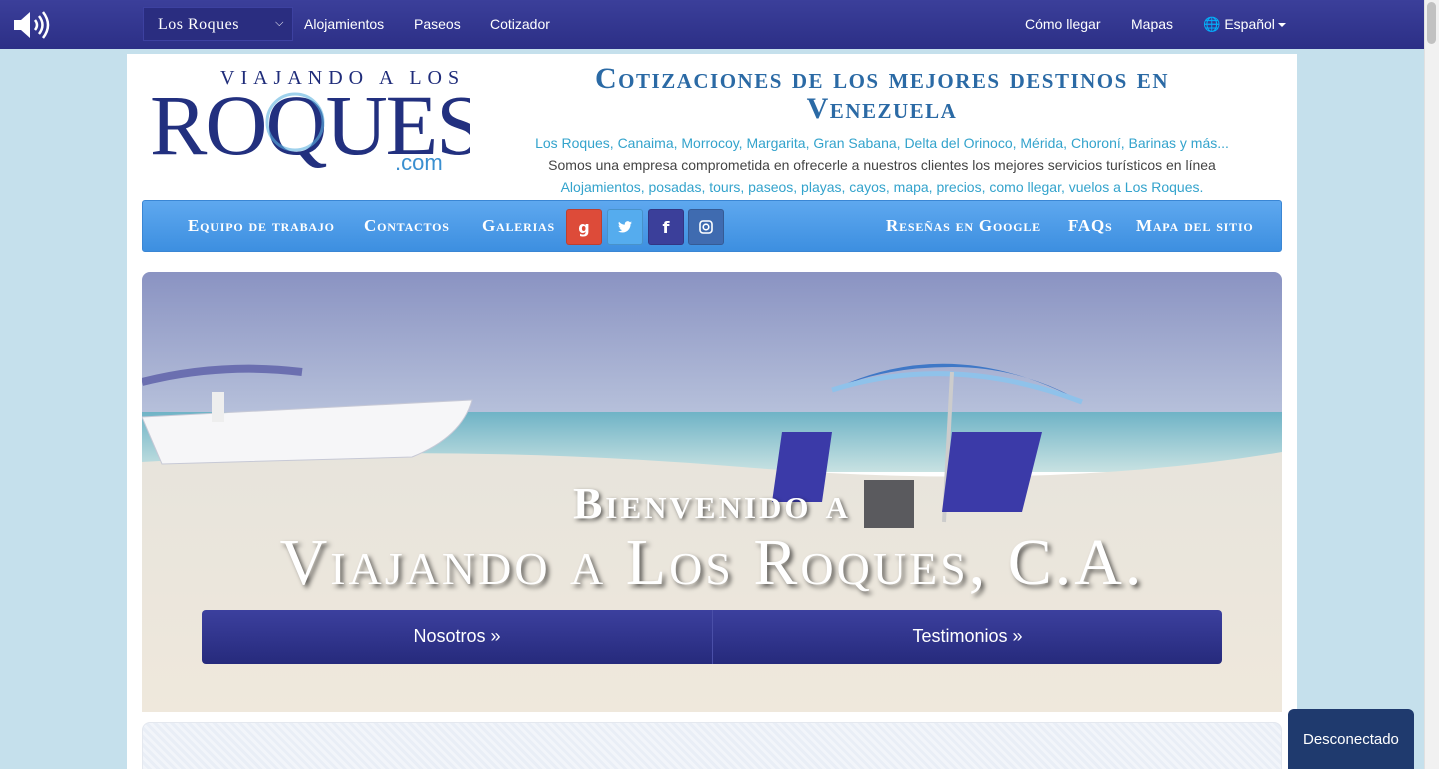 The image size is (1439, 769). What do you see at coordinates (198, 24) in the screenshot?
I see `destination-value: Los Roques` at bounding box center [198, 24].